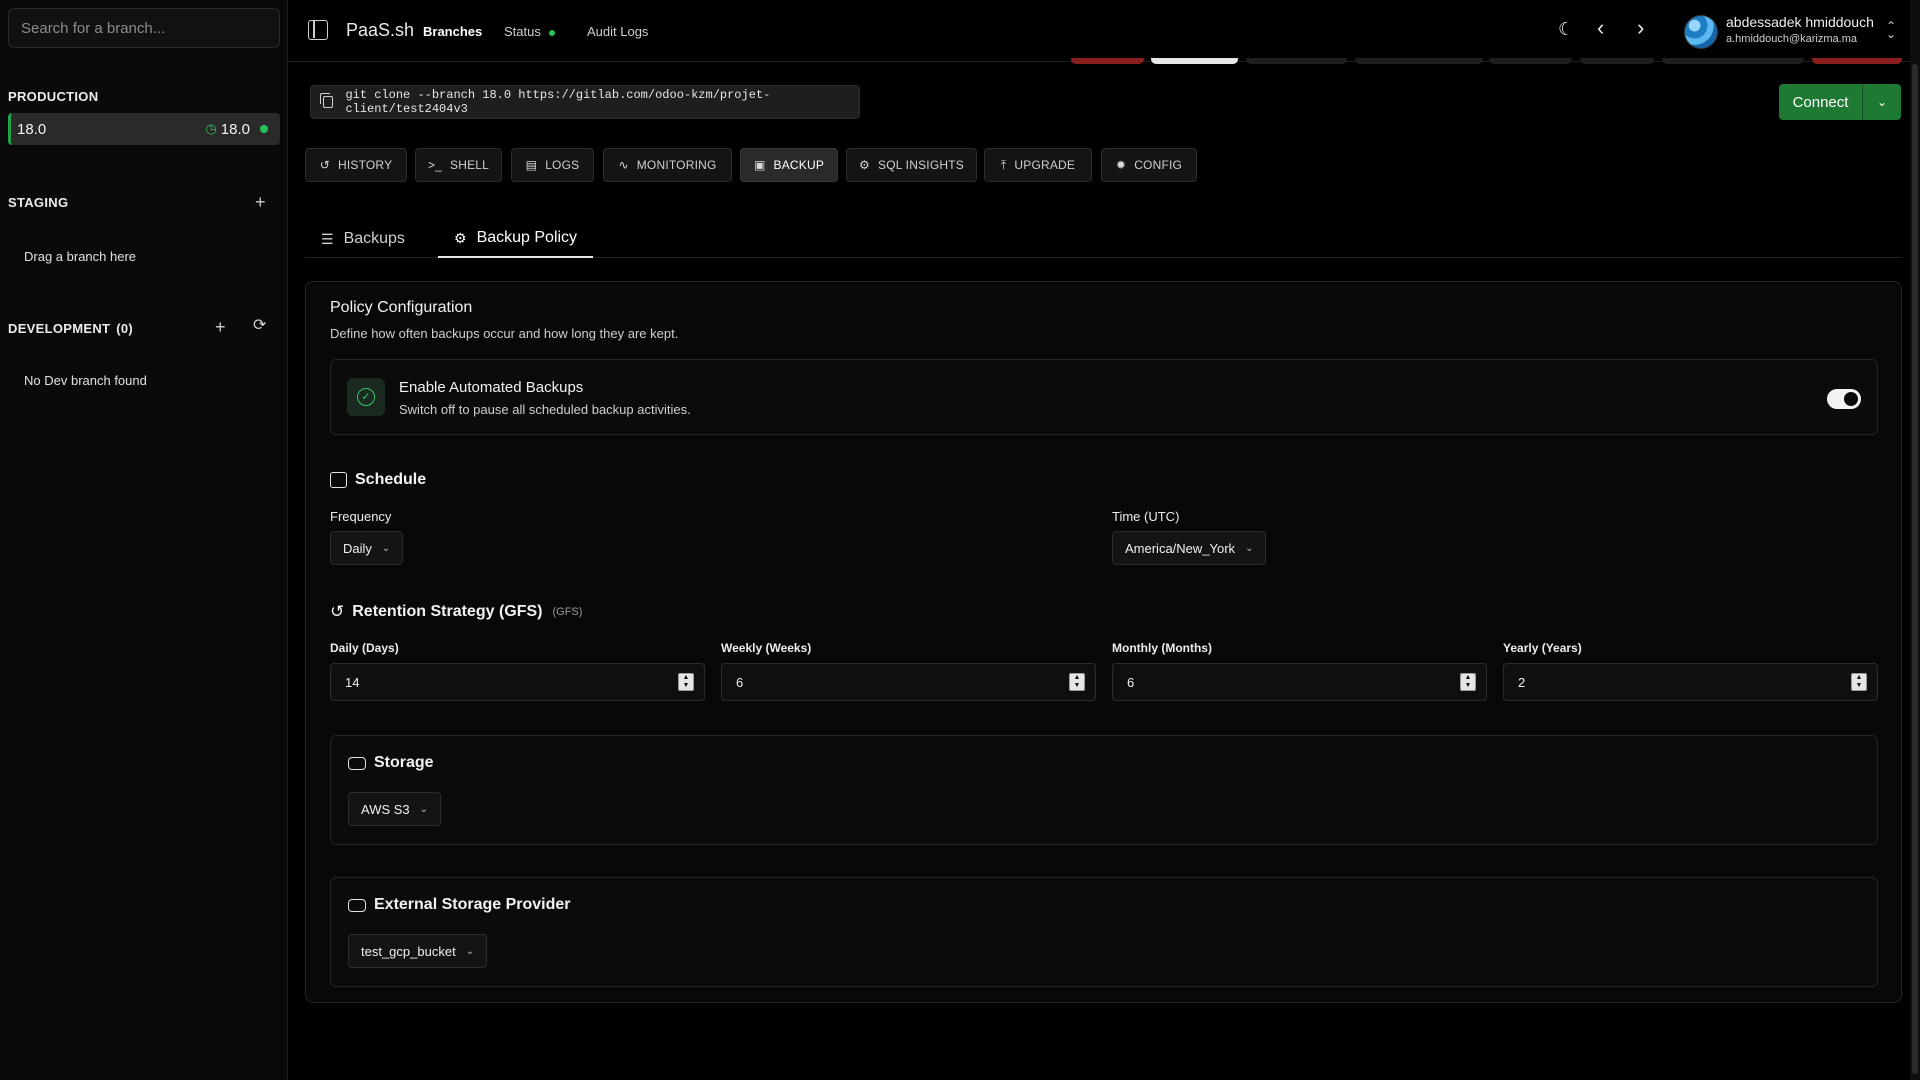 The height and width of the screenshot is (1080, 1920). I want to click on time-select: America/New_York ⌄, so click(1189, 548).